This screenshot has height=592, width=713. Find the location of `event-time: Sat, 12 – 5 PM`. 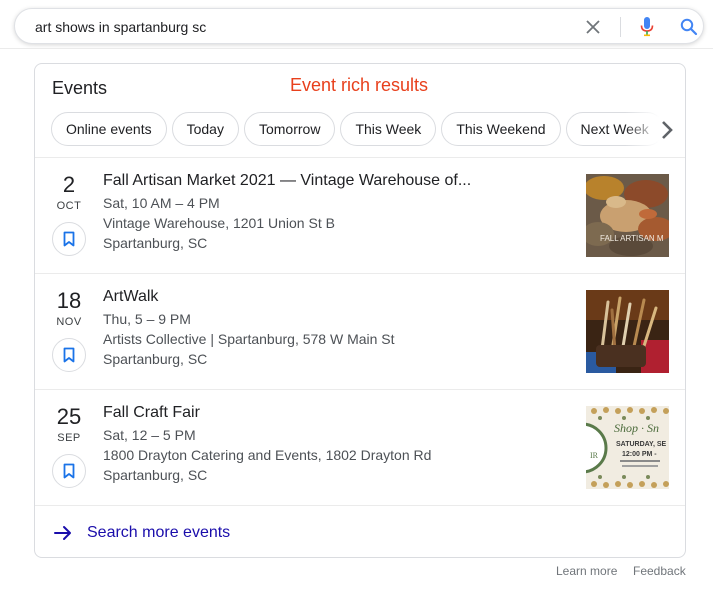

event-time: Sat, 12 – 5 PM is located at coordinates (149, 435).